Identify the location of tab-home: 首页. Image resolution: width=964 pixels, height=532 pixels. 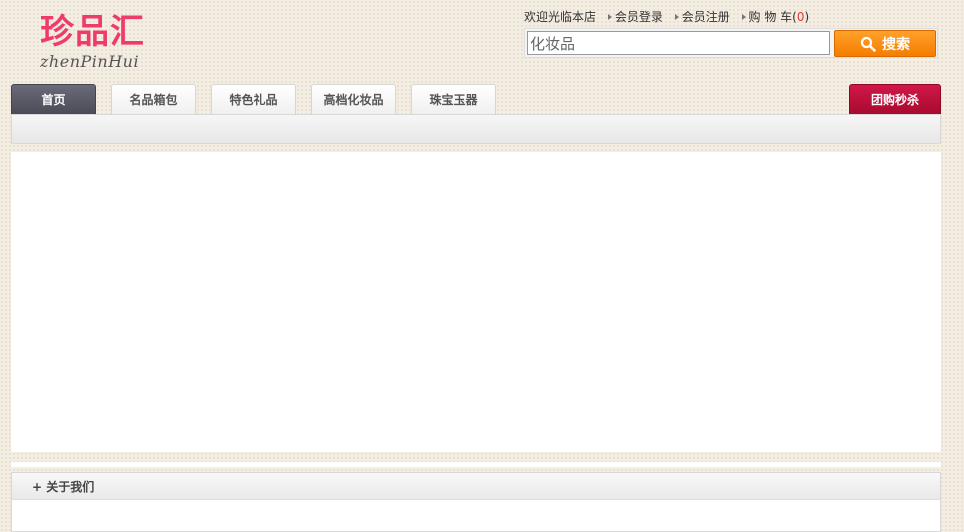
(53, 99).